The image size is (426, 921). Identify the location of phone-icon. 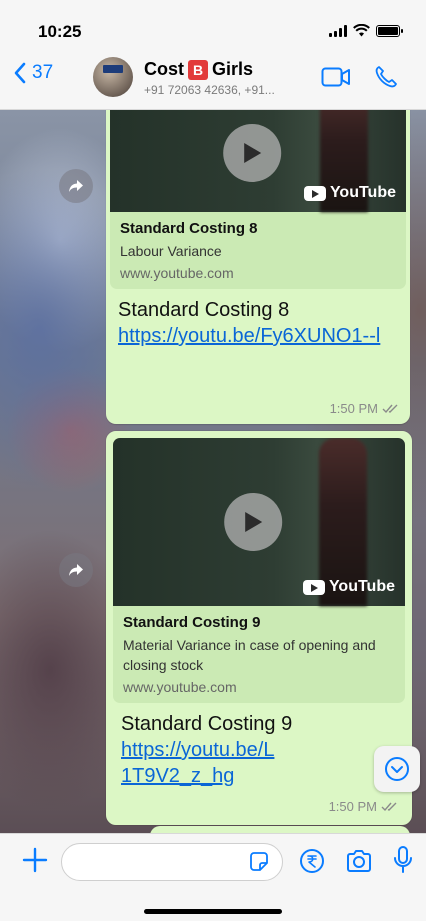
(386, 77).